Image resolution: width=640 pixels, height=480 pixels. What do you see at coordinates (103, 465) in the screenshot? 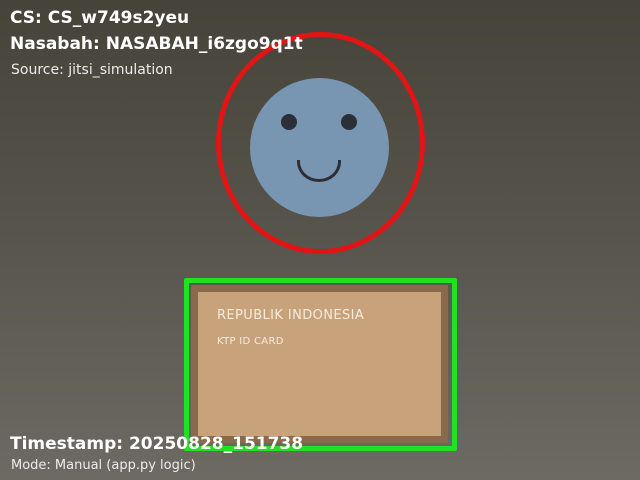
I see `mode-label: Mode: Manual (app.py logic)` at bounding box center [103, 465].